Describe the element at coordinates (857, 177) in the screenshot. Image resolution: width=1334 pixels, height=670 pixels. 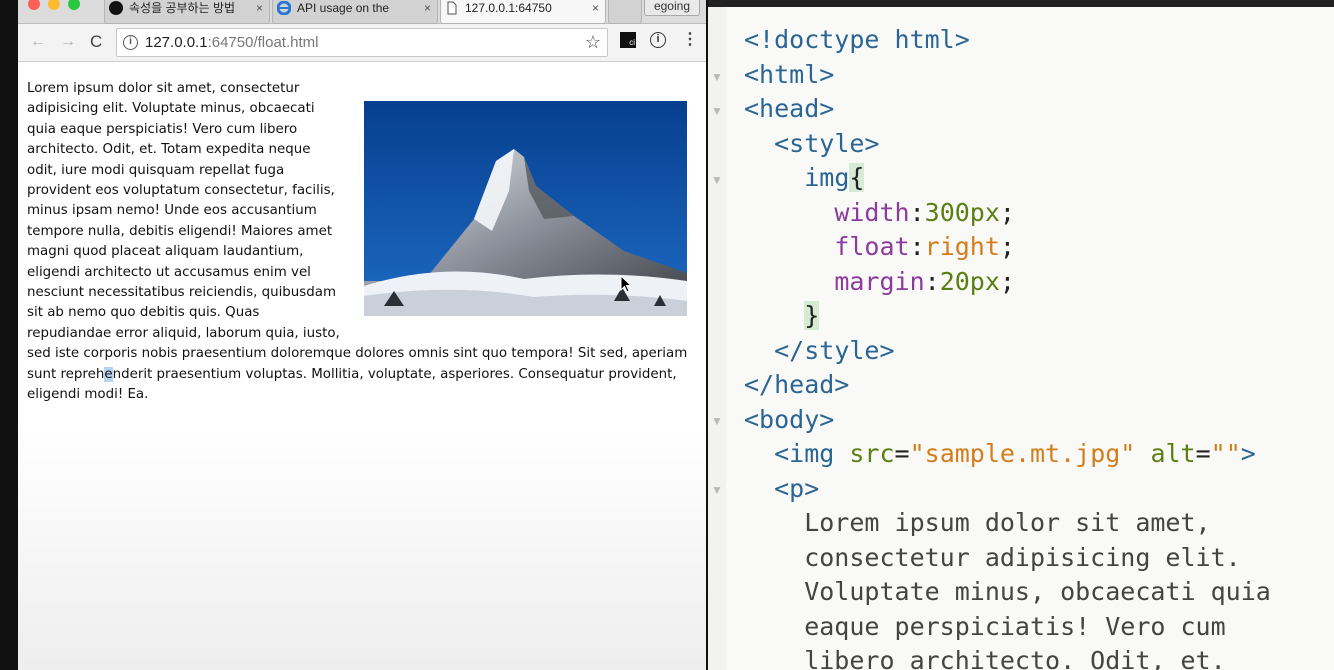
I see `code-token: {` at that location.